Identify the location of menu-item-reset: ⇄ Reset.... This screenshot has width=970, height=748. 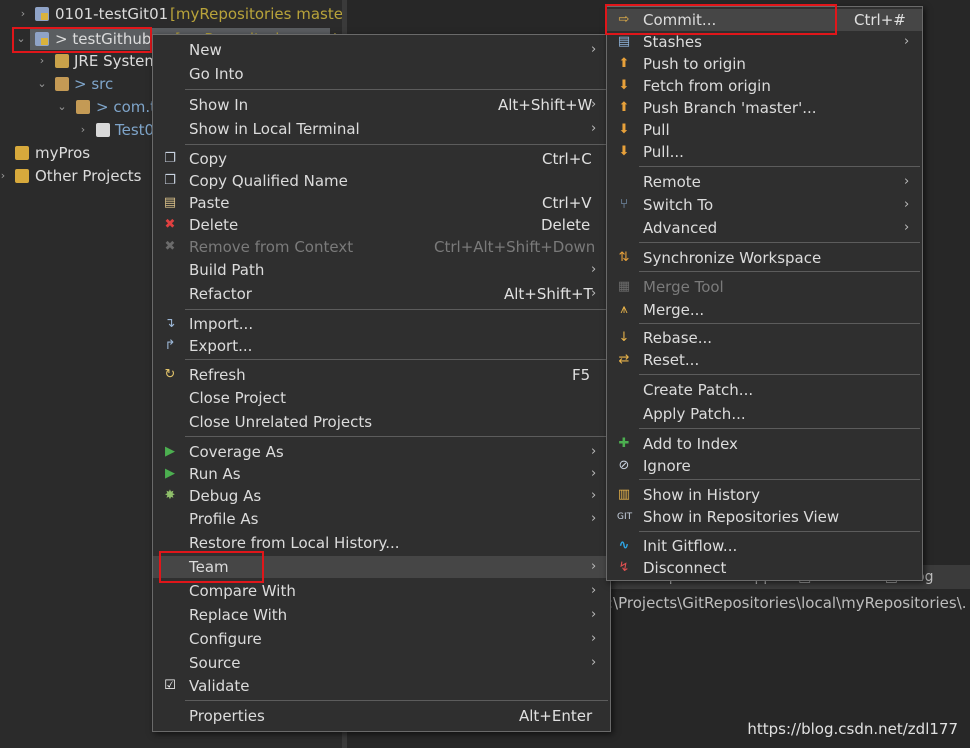
(764, 360).